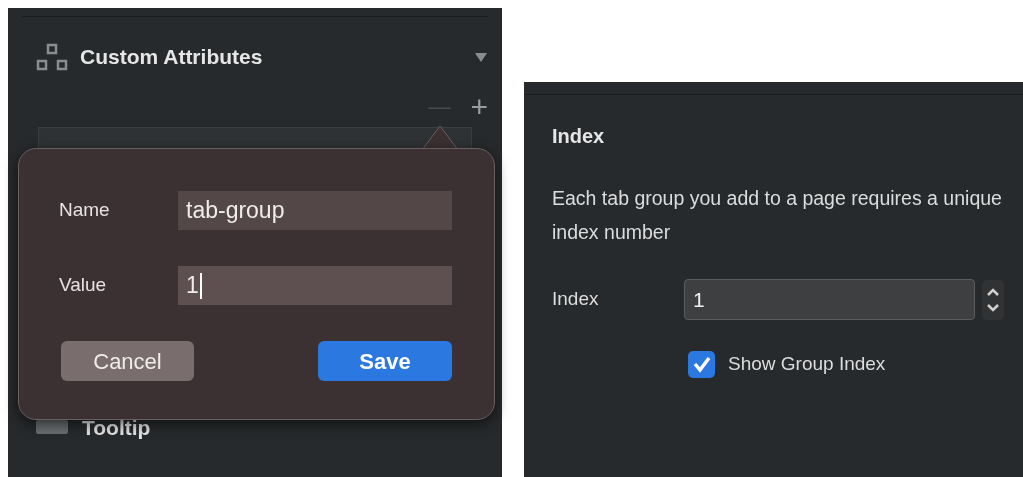 The width and height of the screenshot is (1023, 477). I want to click on input-field: 1, so click(315, 285).